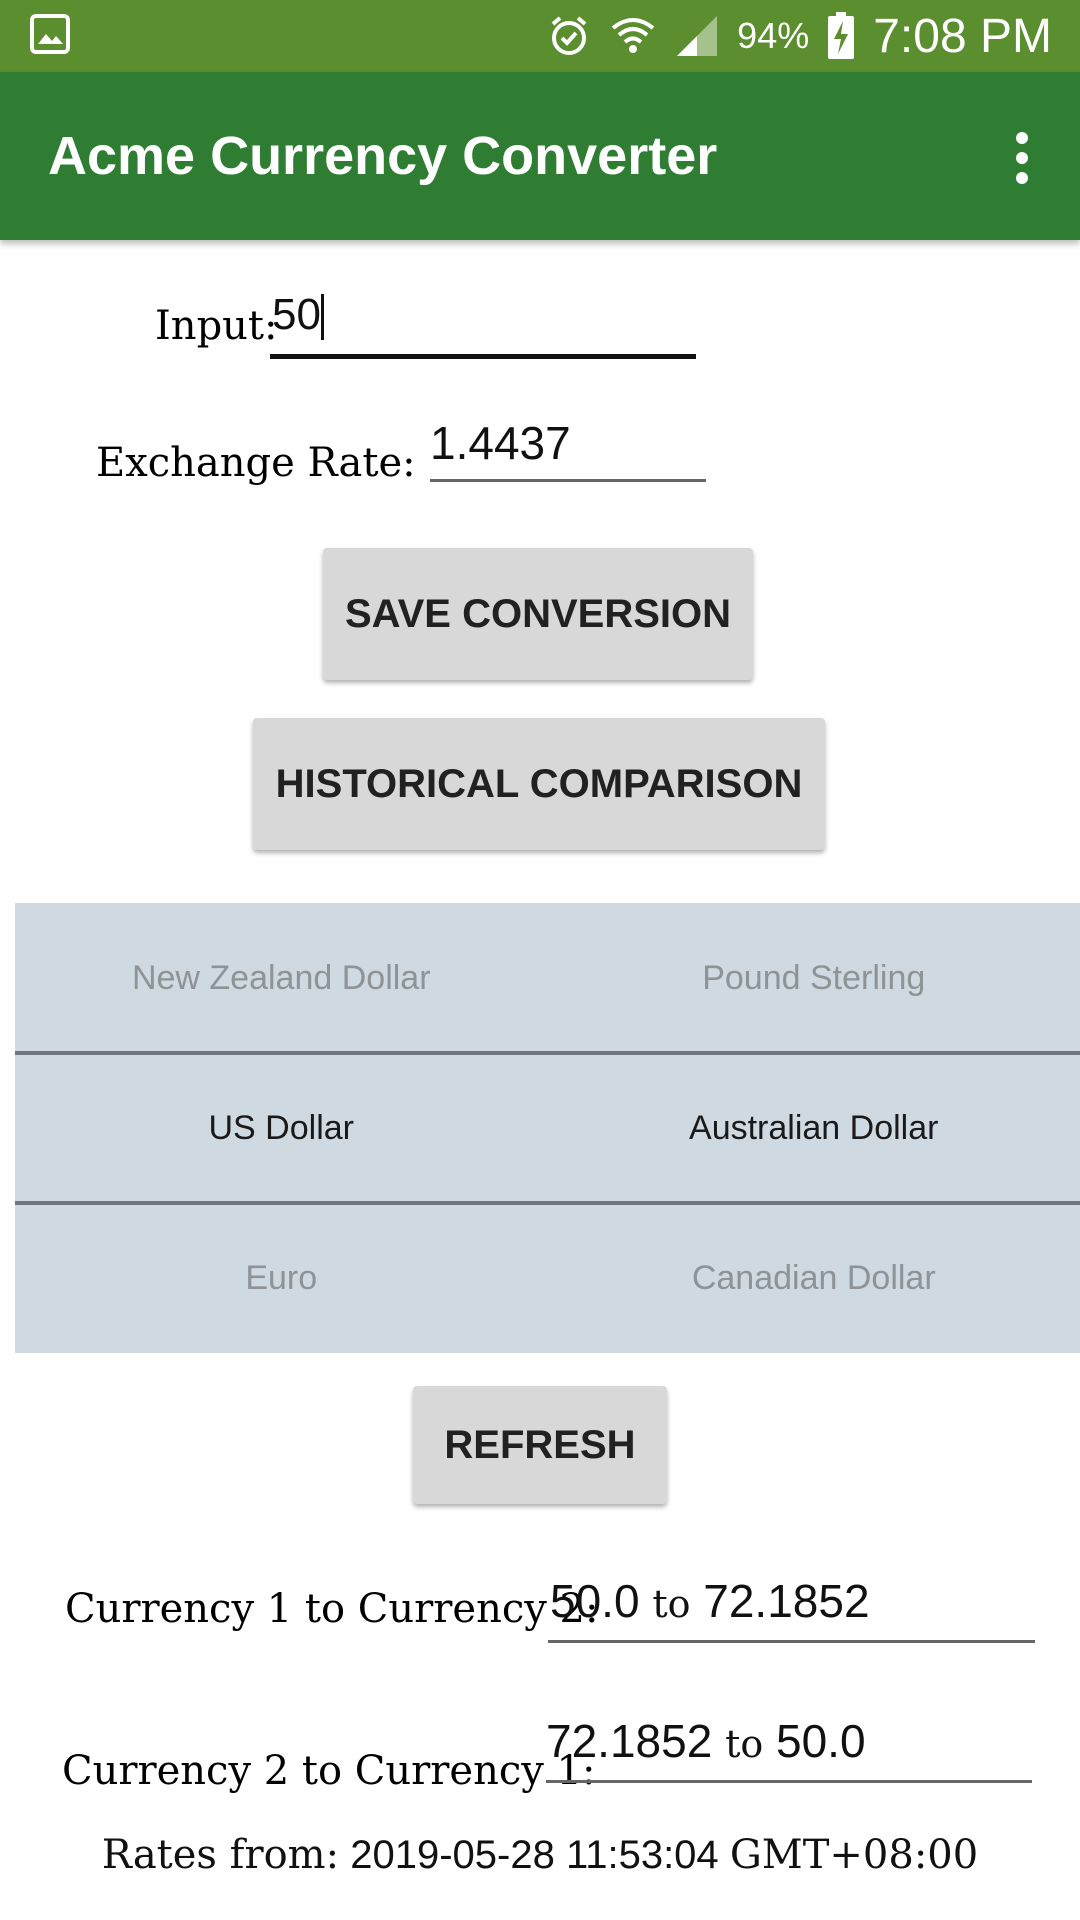 Image resolution: width=1080 pixels, height=1920 pixels. I want to click on currency1-to-currency2-value: 50.0 to 72.1852, so click(710, 1601).